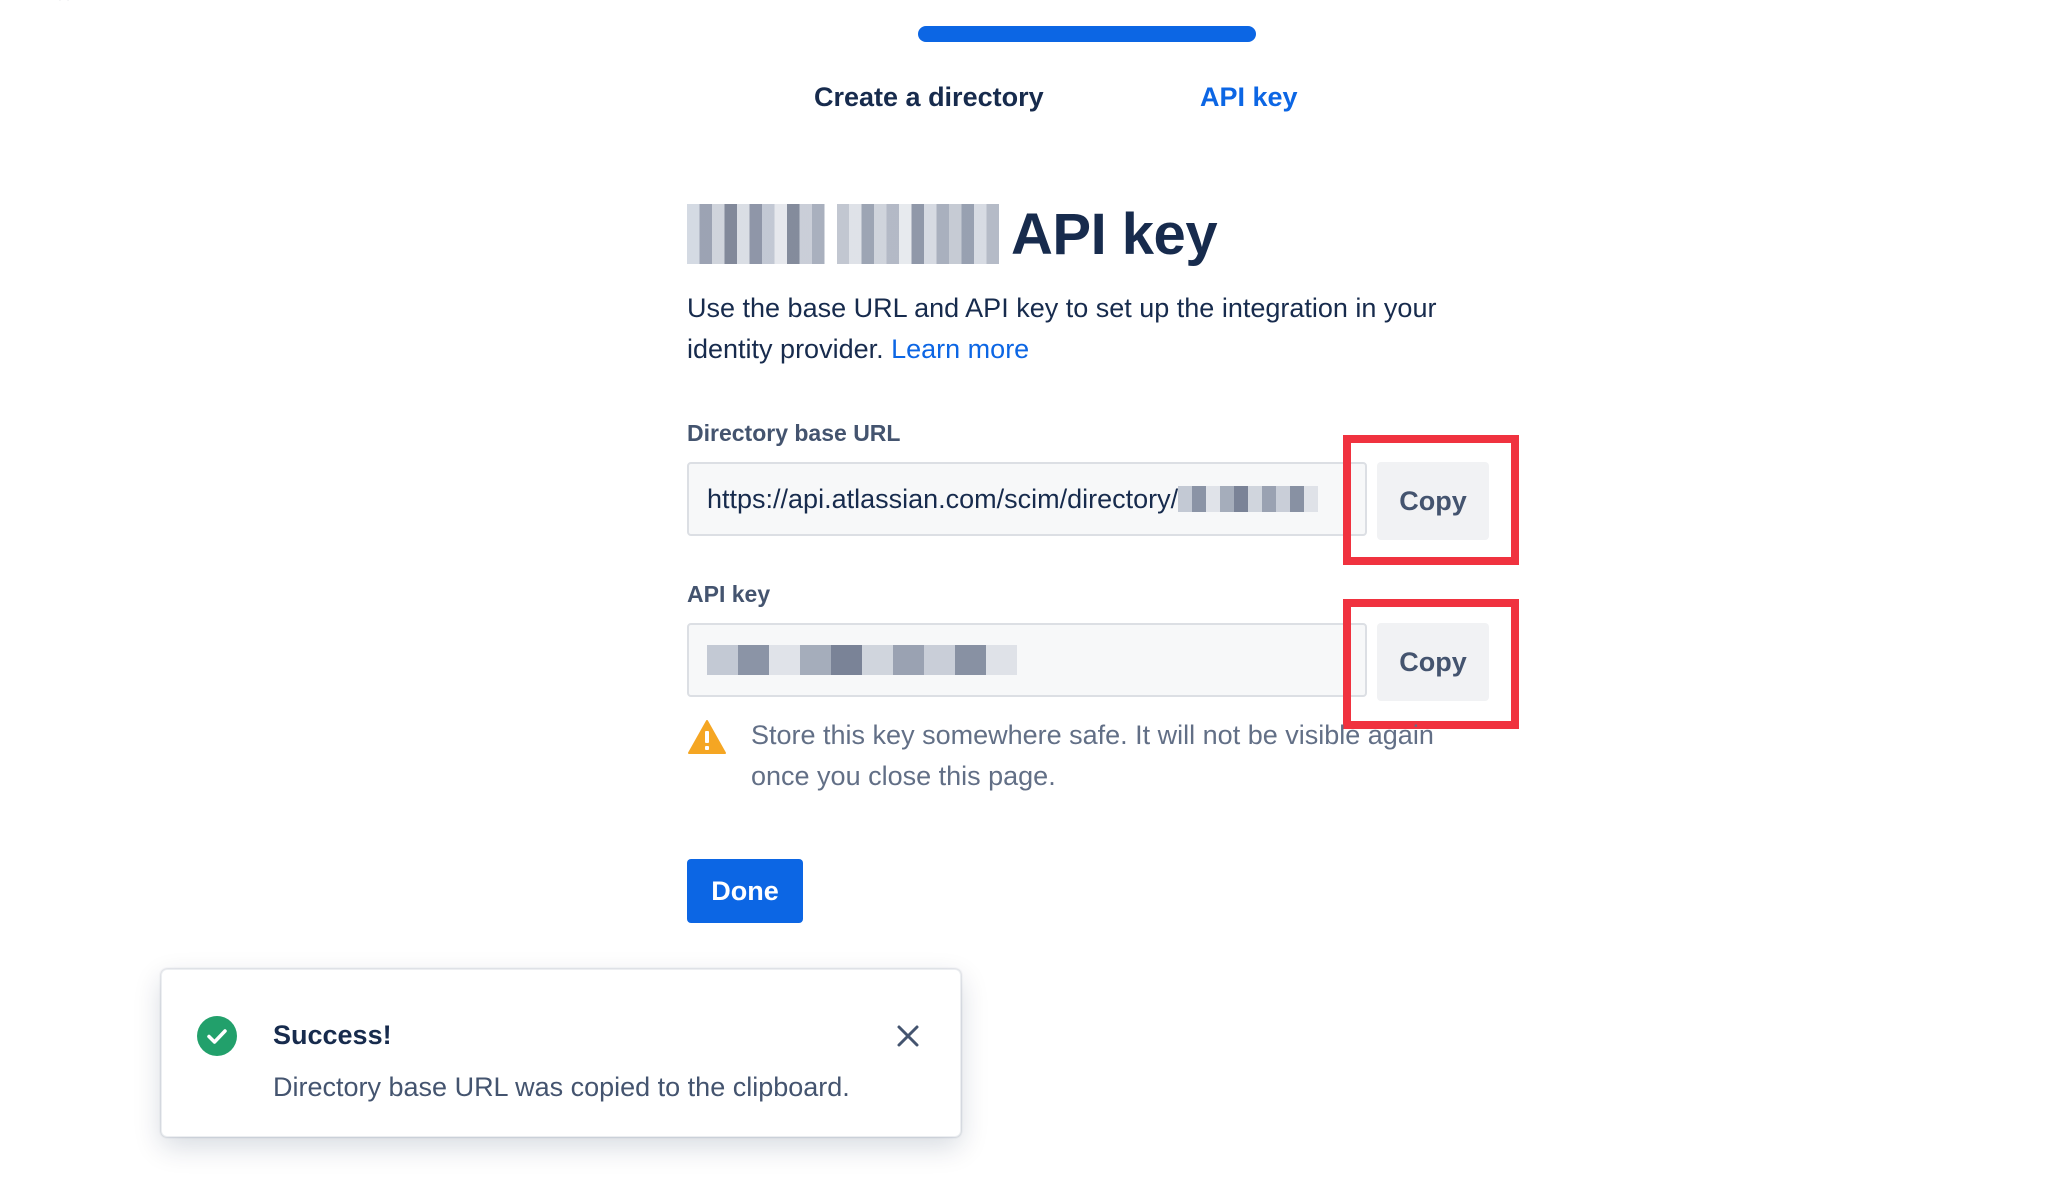  Describe the element at coordinates (1027, 660) in the screenshot. I see `api-key-field` at that location.